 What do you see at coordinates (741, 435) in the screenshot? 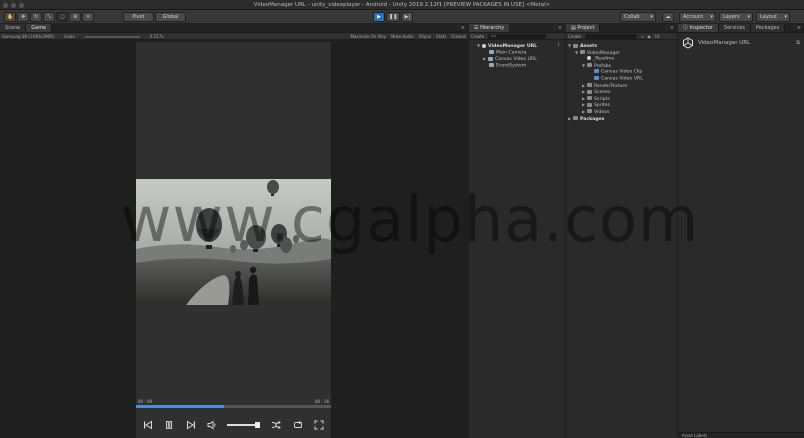
I see `asset-labels-bar: Asset Labels` at bounding box center [741, 435].